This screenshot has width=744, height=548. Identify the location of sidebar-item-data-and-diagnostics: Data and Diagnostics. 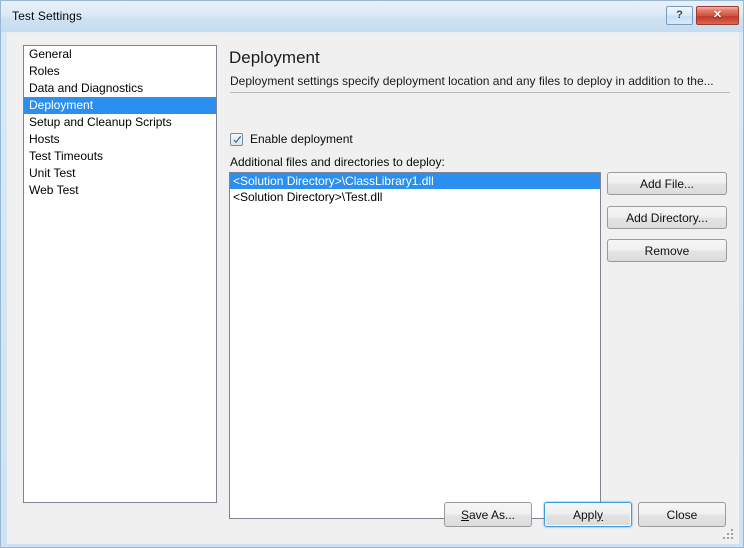
(120, 88).